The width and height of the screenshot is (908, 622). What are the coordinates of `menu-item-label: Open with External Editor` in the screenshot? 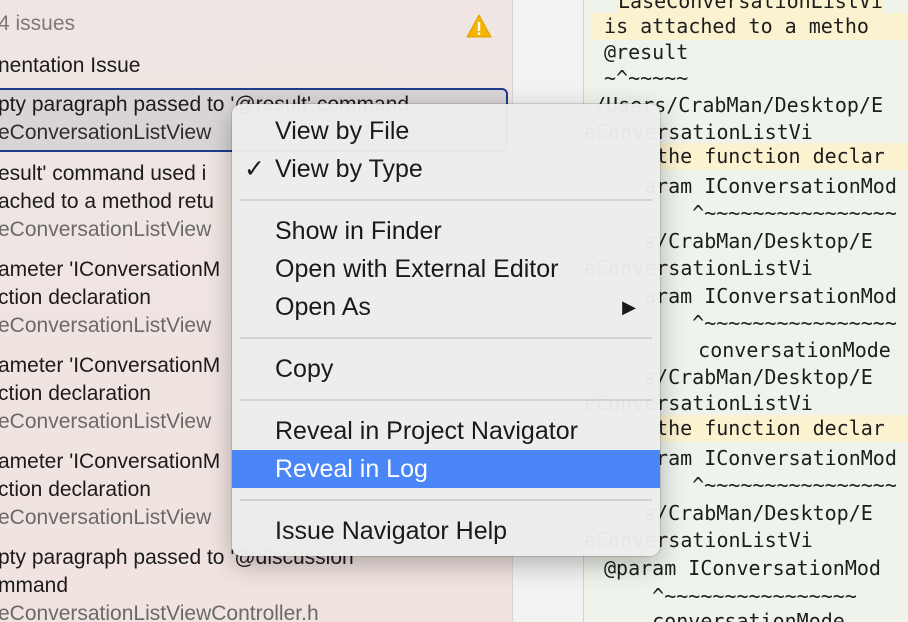 It's located at (417, 269).